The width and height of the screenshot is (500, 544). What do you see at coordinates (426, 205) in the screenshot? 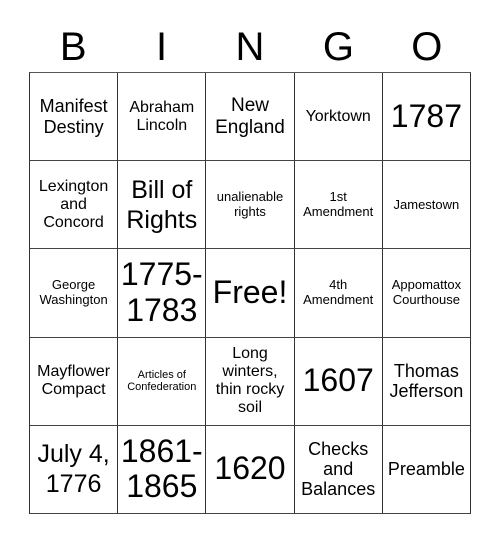
I see `bingo-cell: Jamestown` at bounding box center [426, 205].